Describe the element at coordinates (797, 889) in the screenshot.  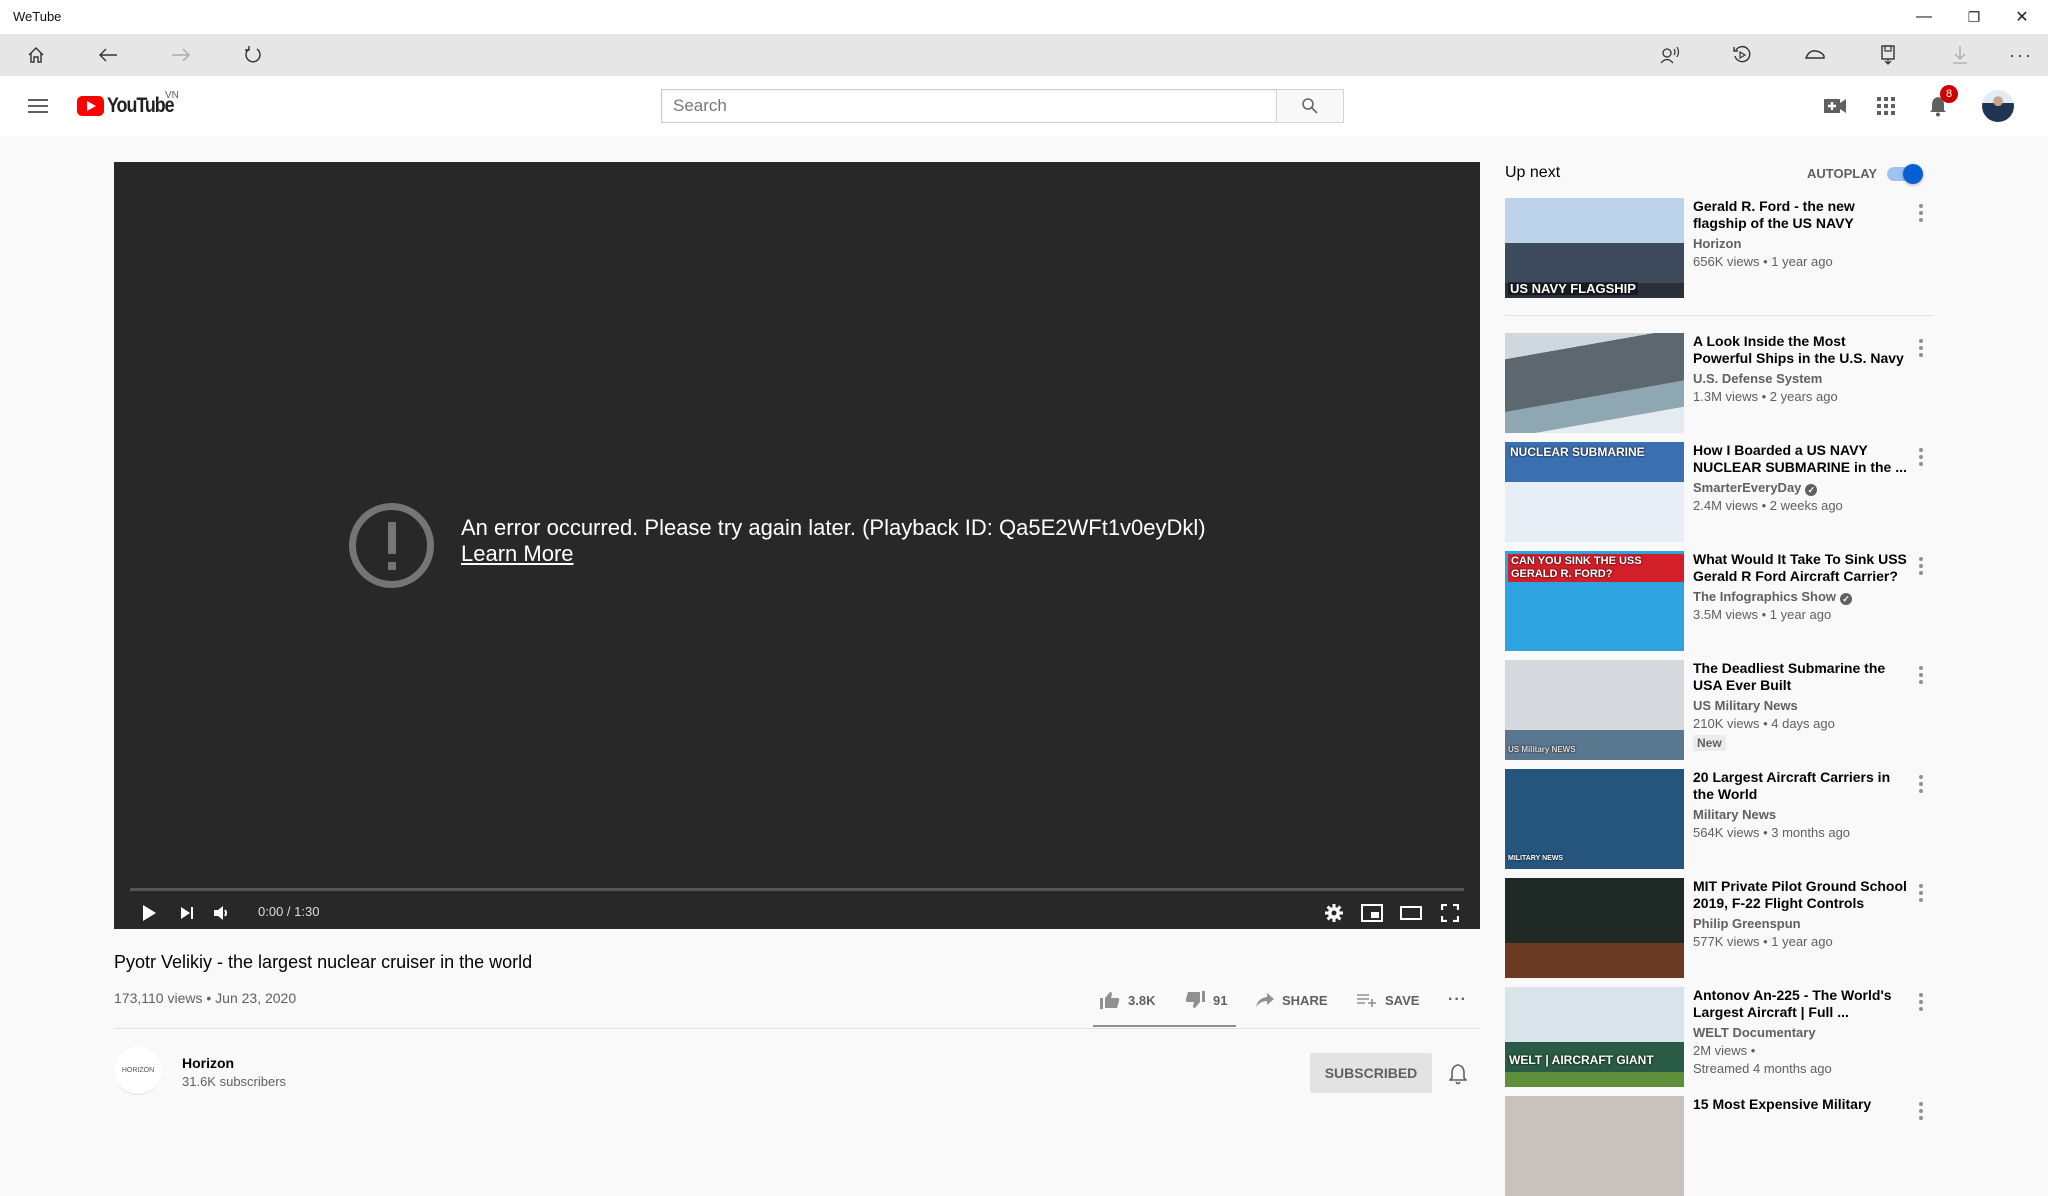
I see `progress-bar` at that location.